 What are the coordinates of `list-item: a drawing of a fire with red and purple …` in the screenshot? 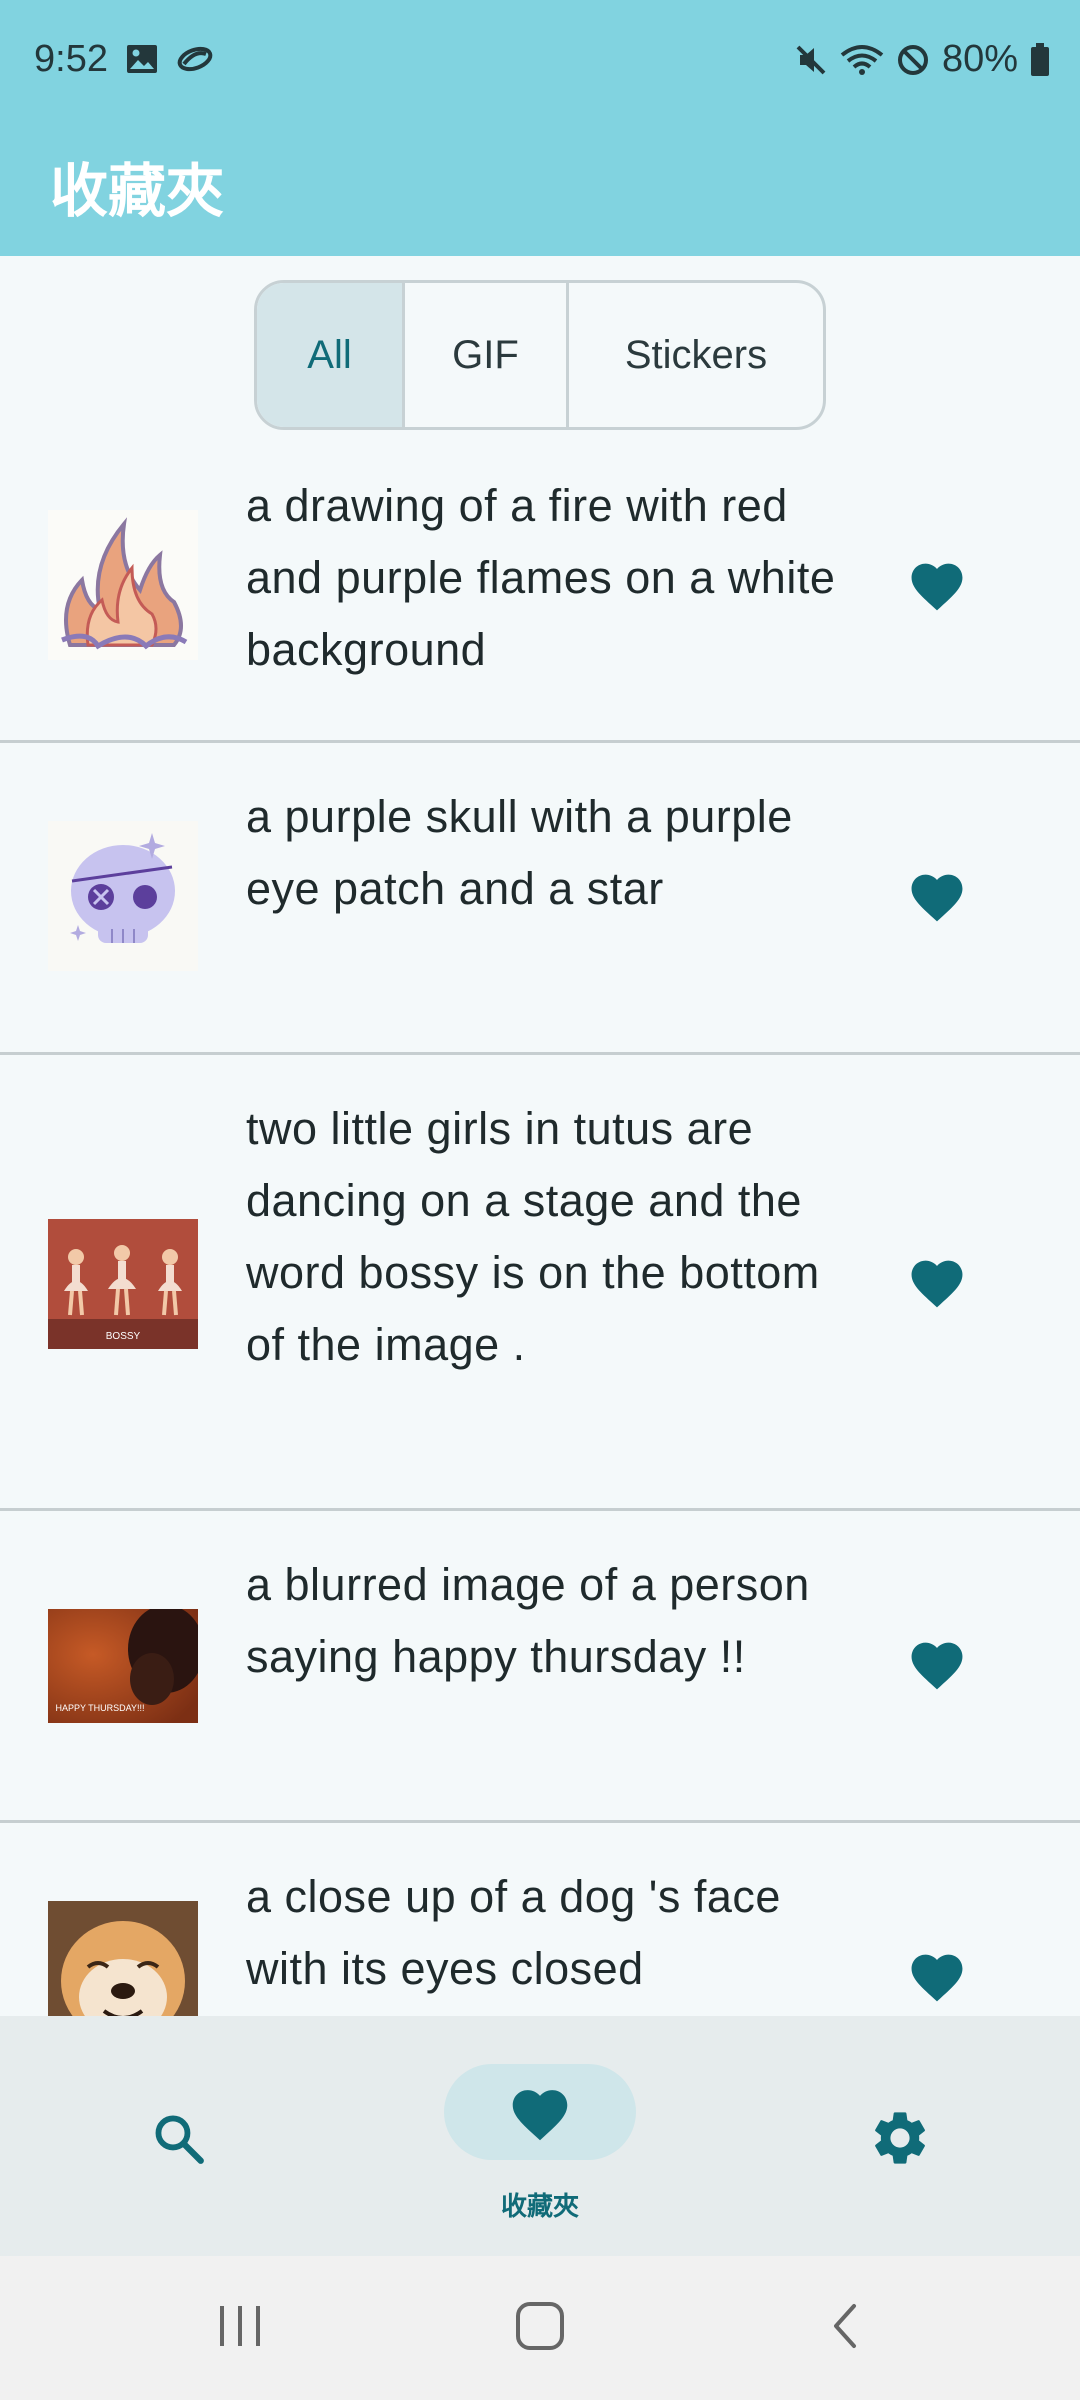 It's located at (540, 599).